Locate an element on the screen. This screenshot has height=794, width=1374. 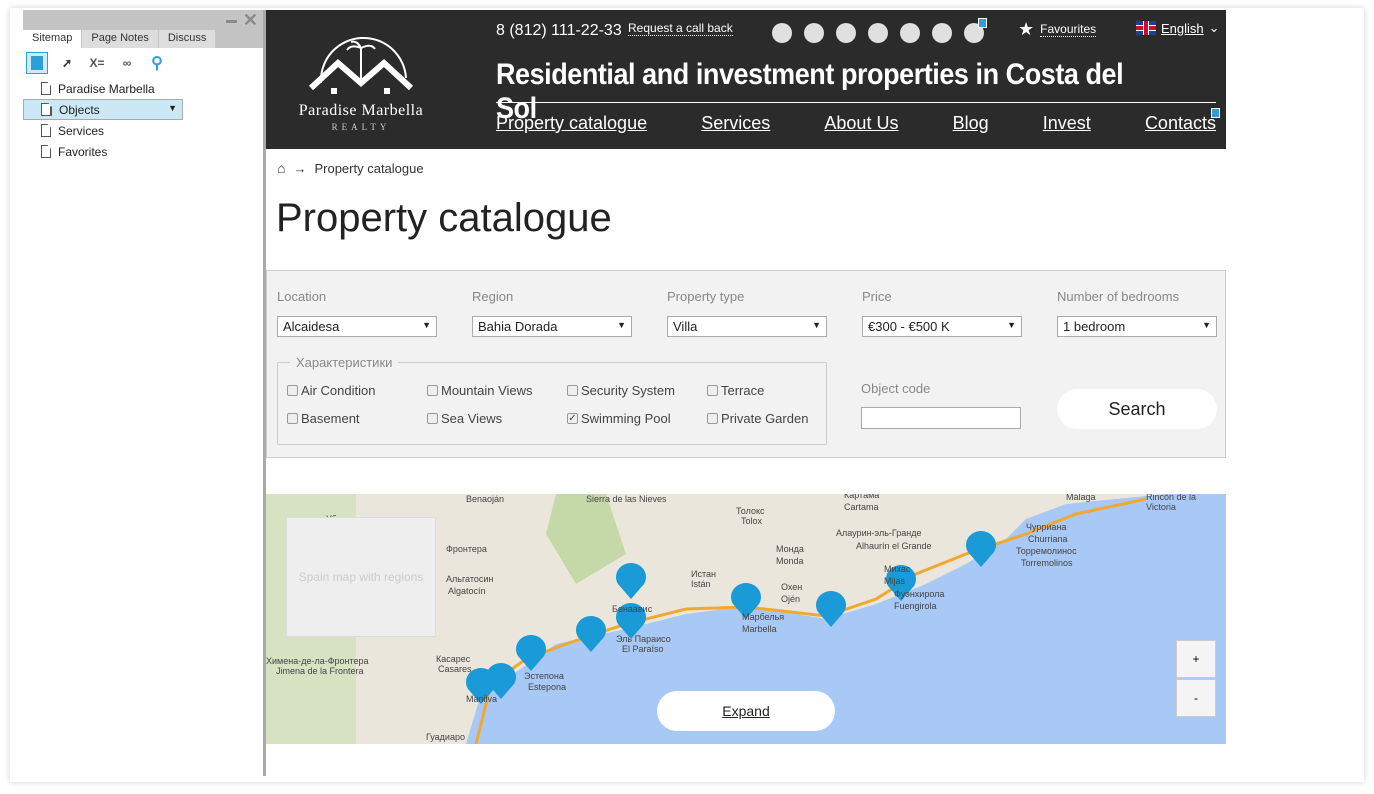
filter-select: €300 - €500 K is located at coordinates (942, 326).